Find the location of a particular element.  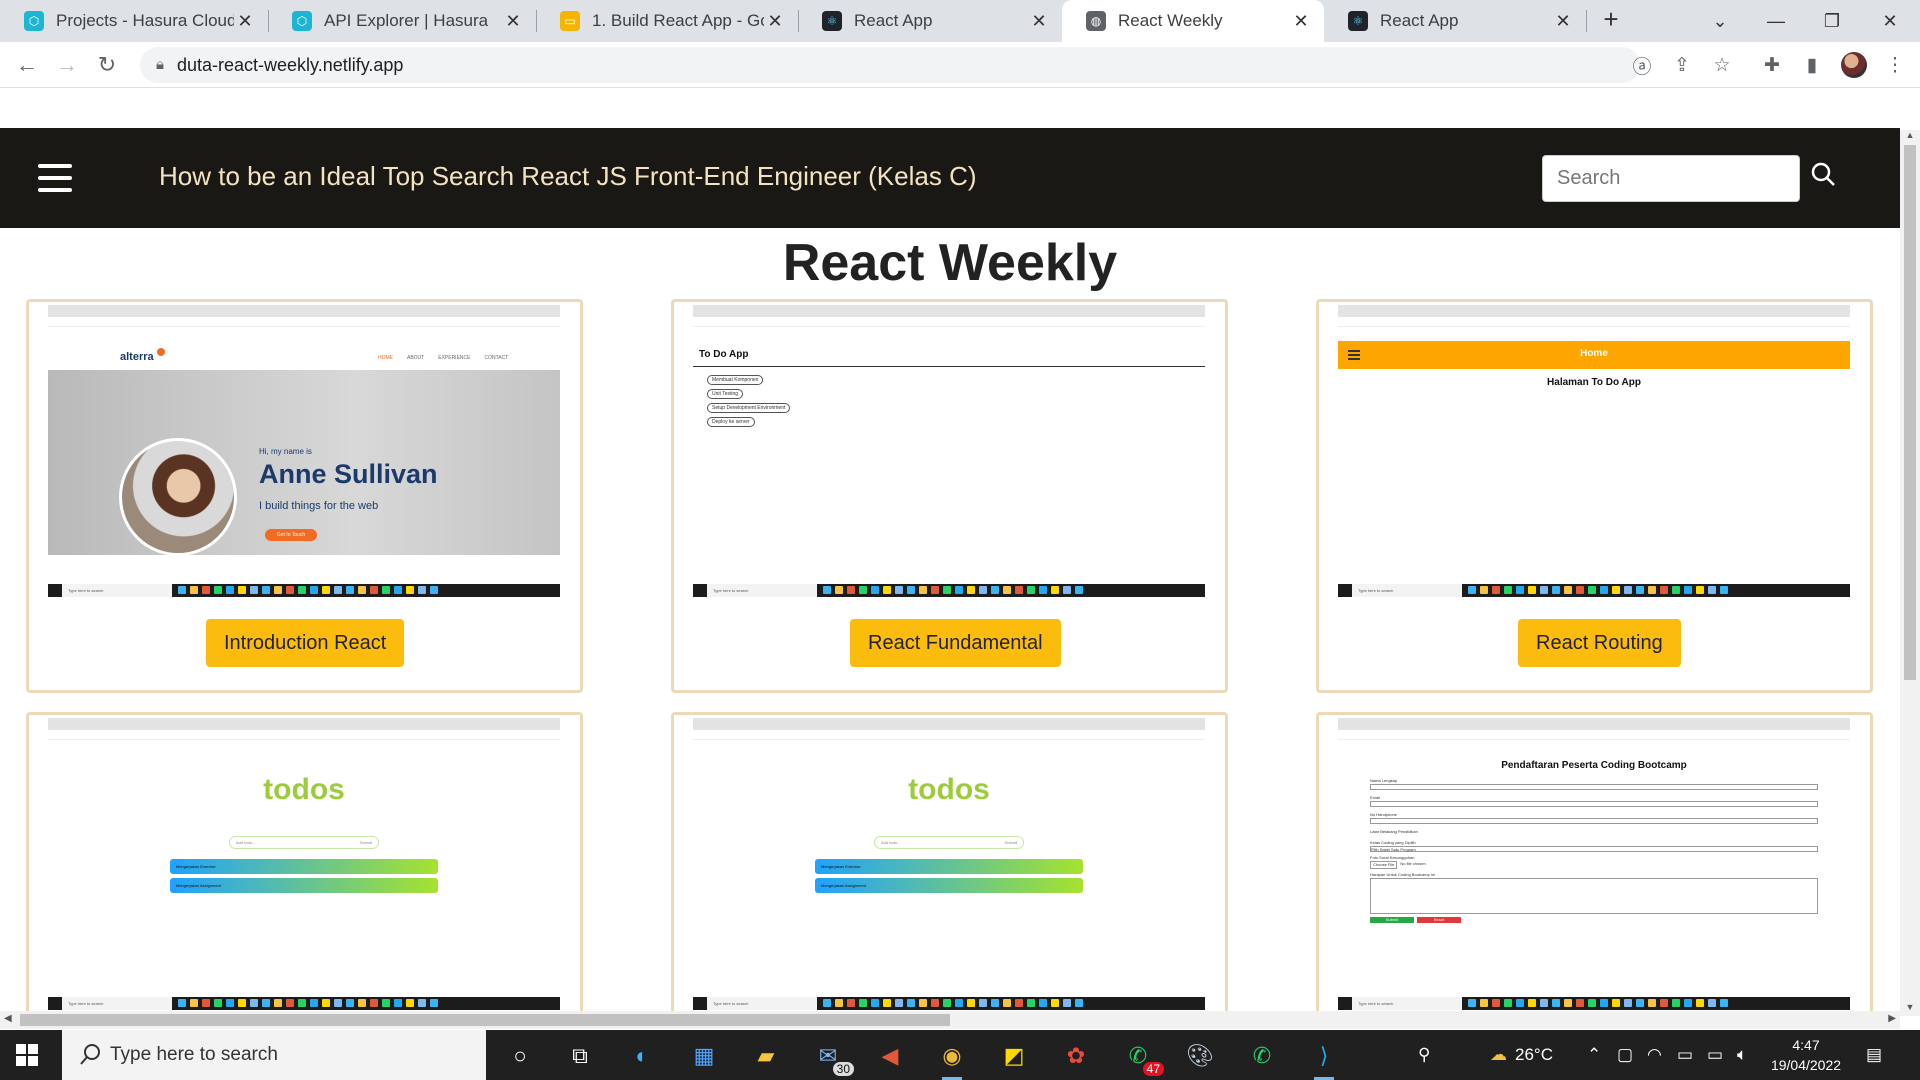

lock-icon: 🔒︎ is located at coordinates (160, 64).